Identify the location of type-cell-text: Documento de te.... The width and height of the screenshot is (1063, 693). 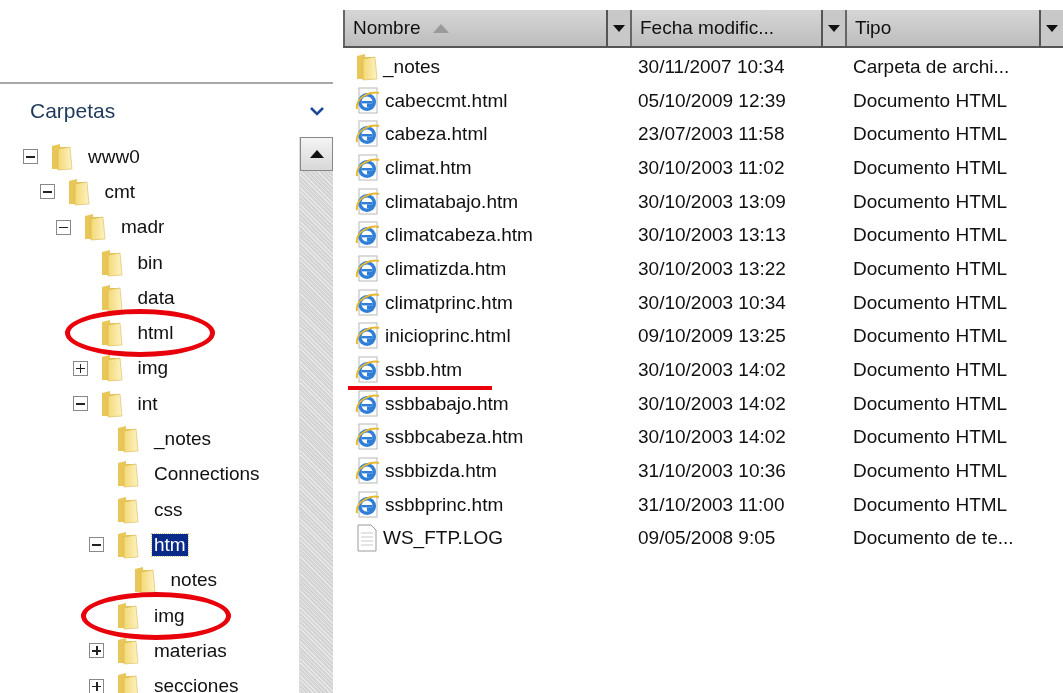
(933, 538).